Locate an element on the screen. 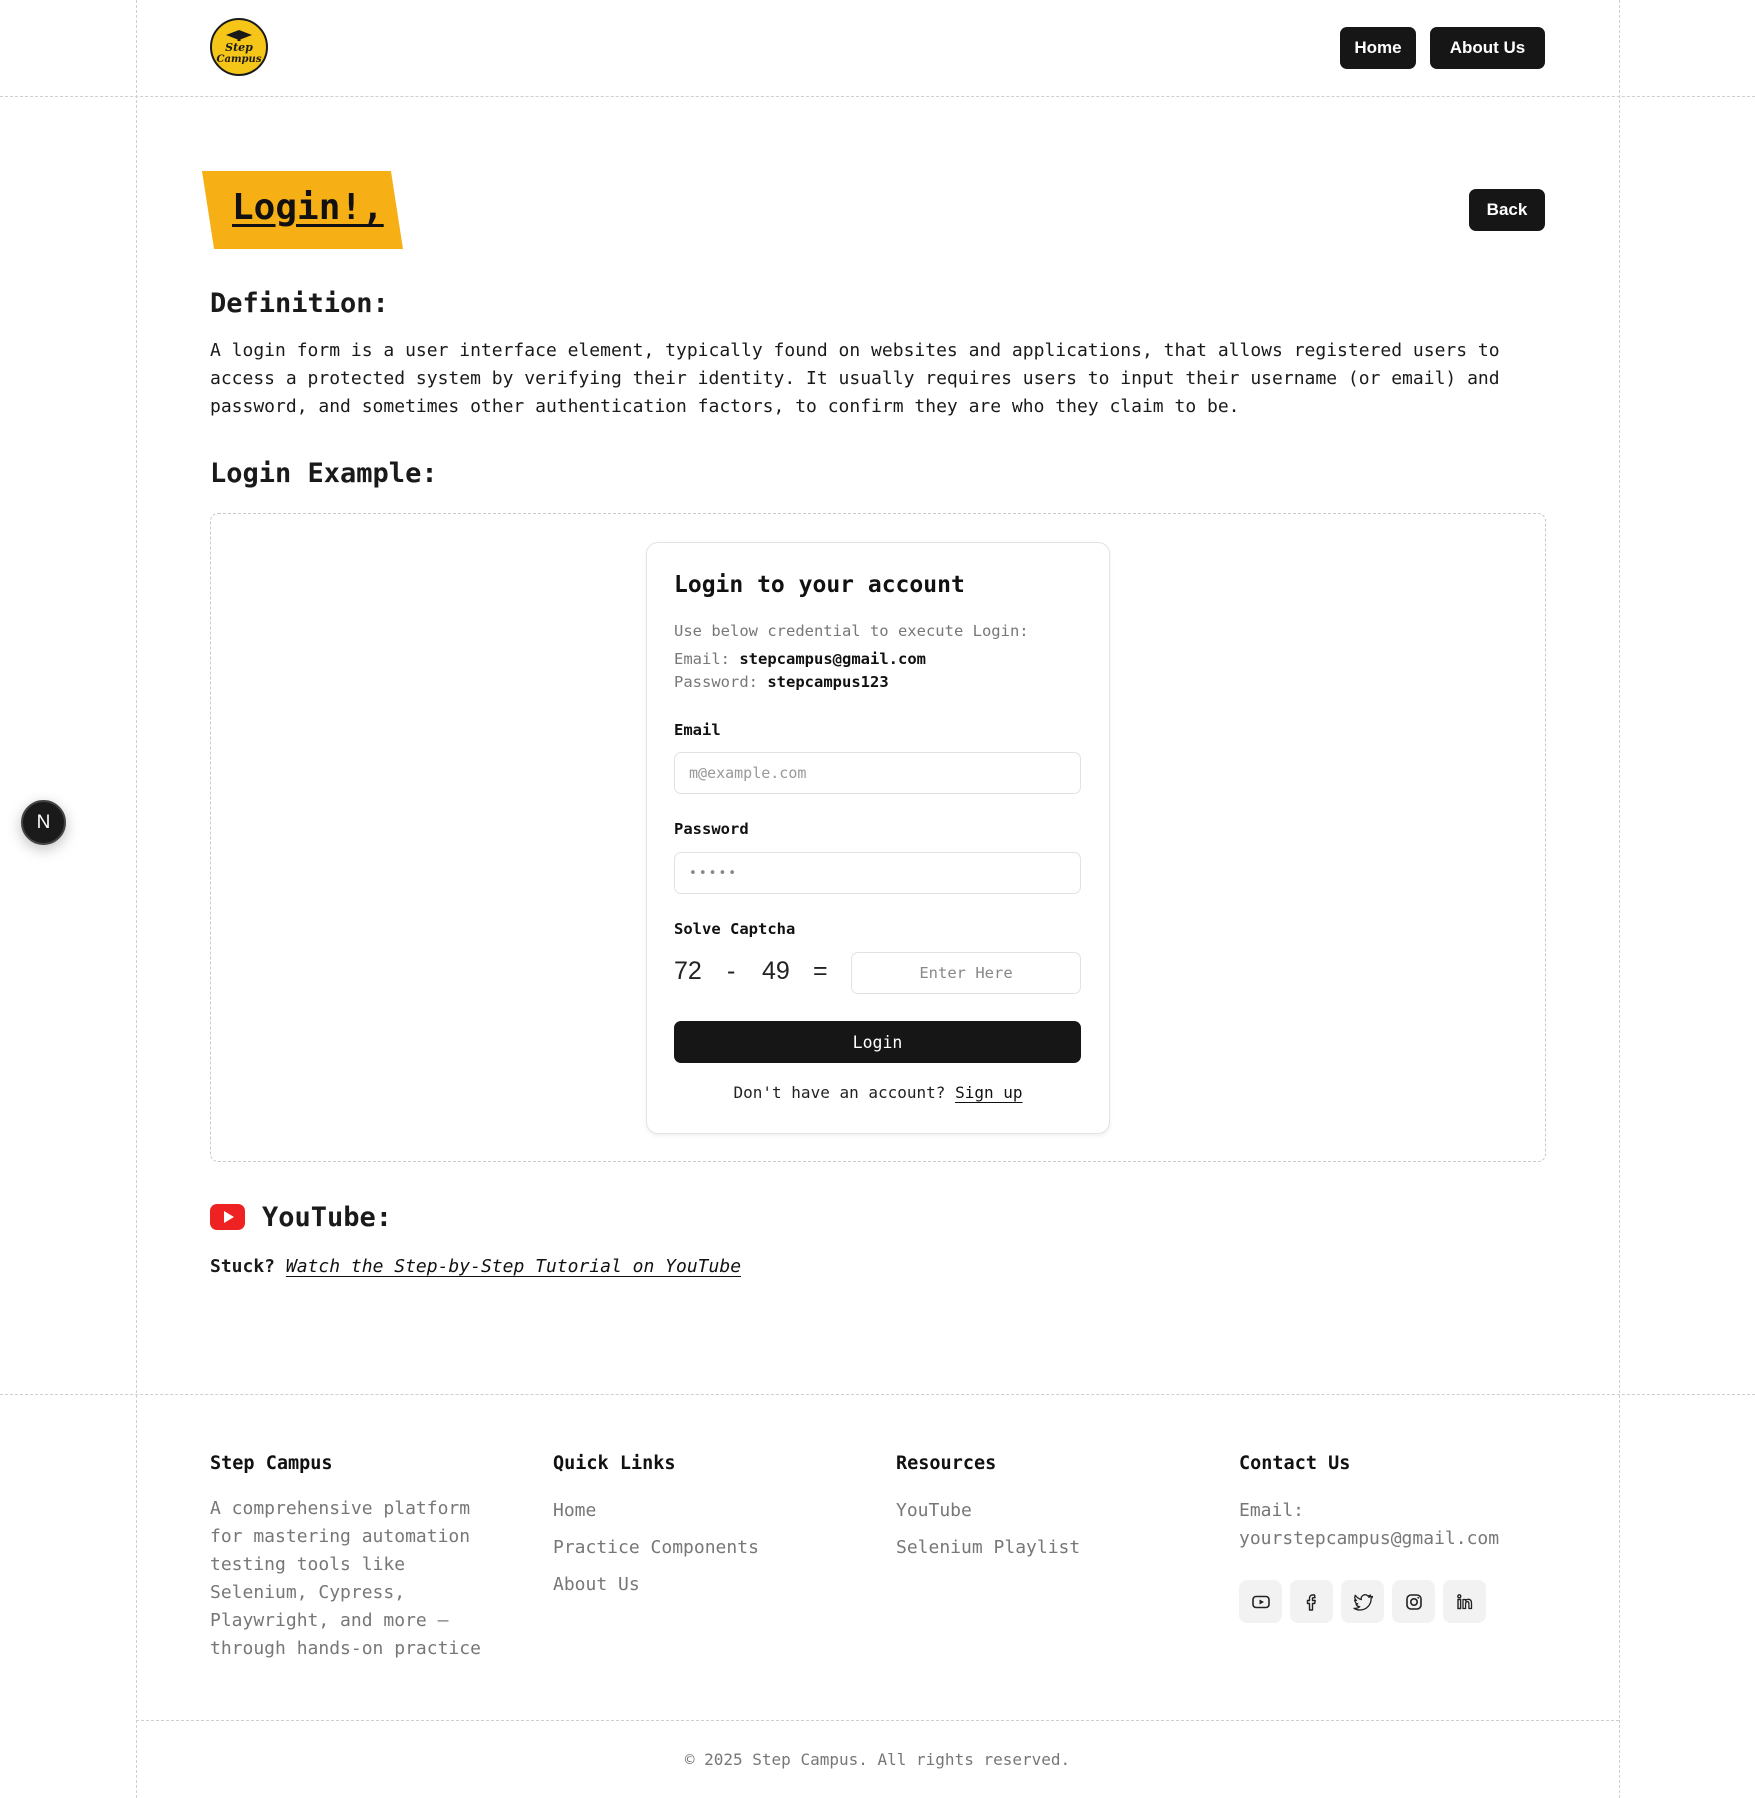 This screenshot has width=1755, height=1798. grid-line-left is located at coordinates (136, 899).